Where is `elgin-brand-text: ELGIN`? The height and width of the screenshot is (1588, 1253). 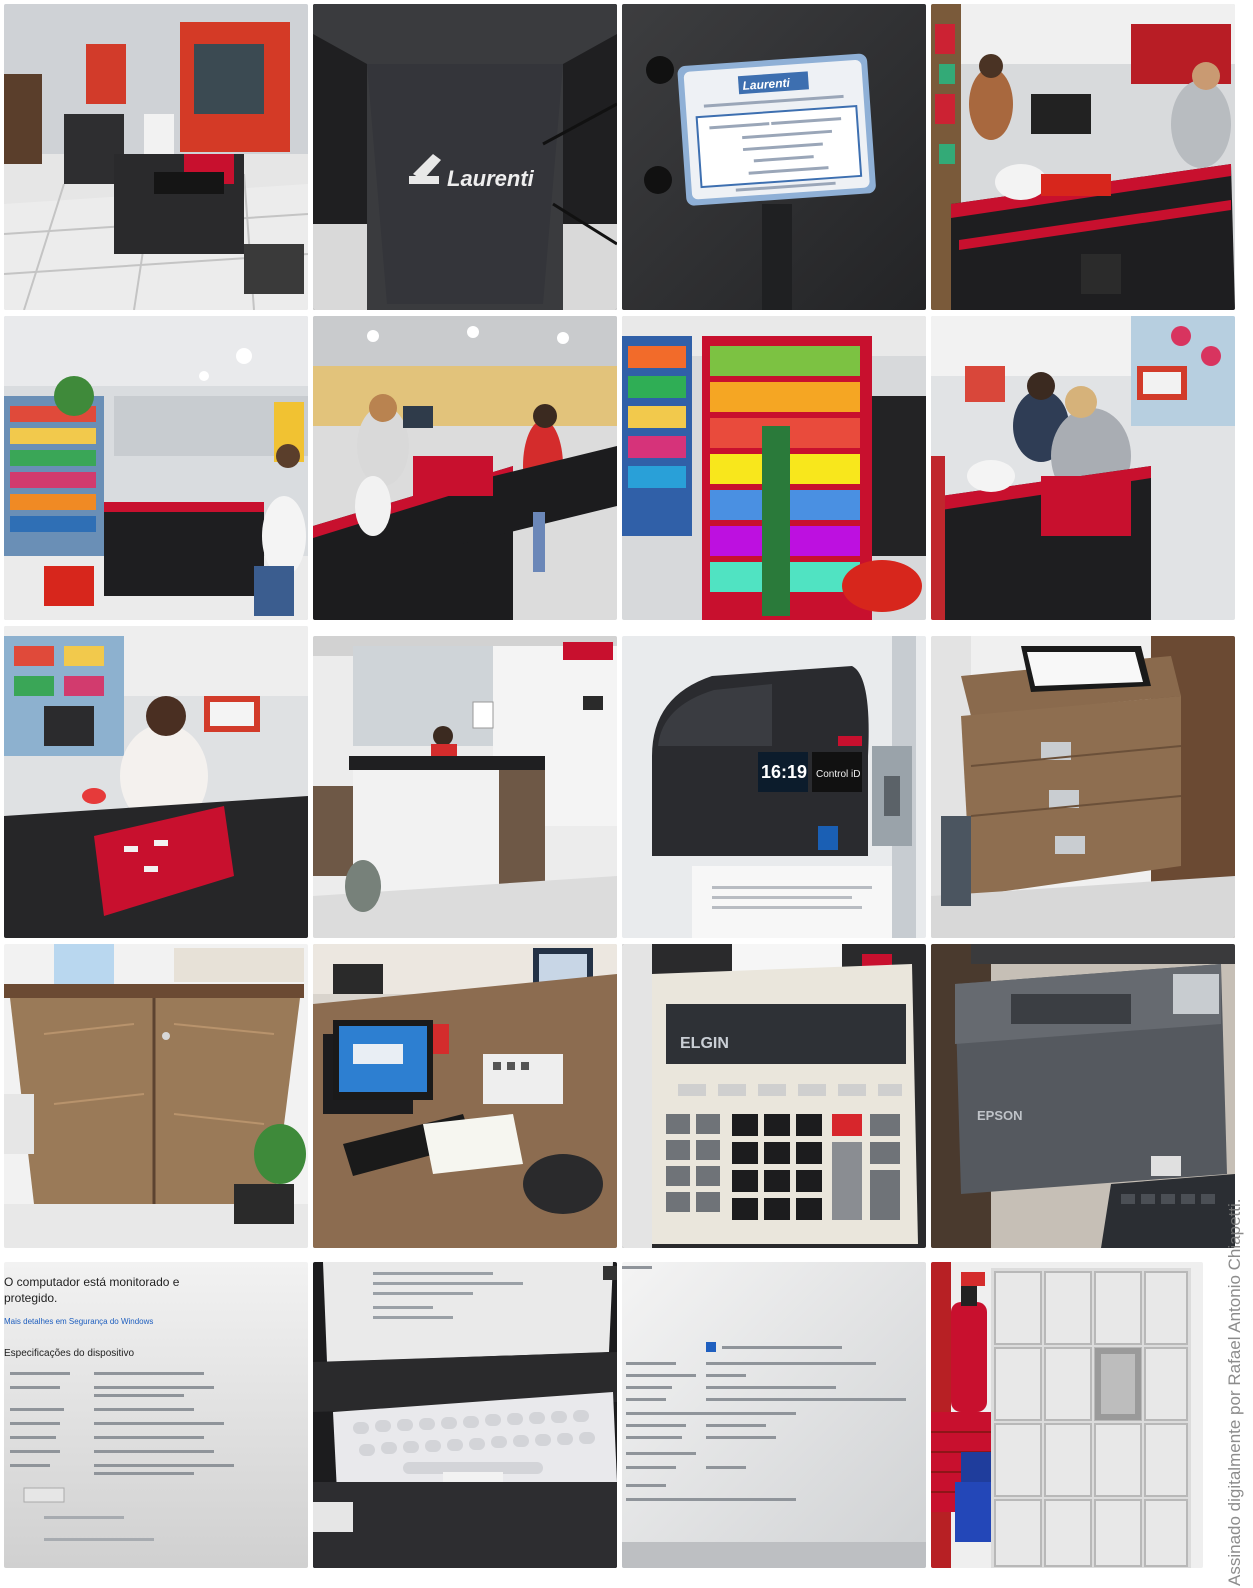 elgin-brand-text: ELGIN is located at coordinates (704, 1043).